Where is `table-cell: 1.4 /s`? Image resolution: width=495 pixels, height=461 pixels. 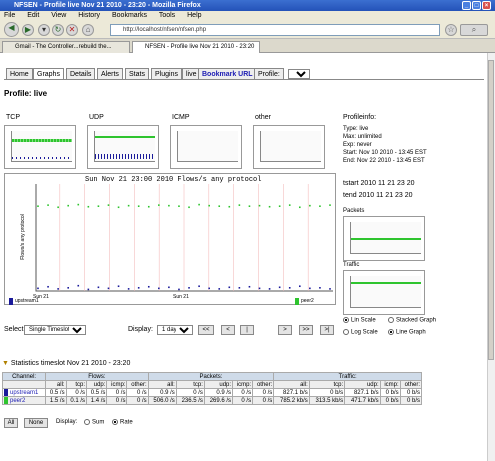
table-cell: 1.4 /s is located at coordinates (96, 401).